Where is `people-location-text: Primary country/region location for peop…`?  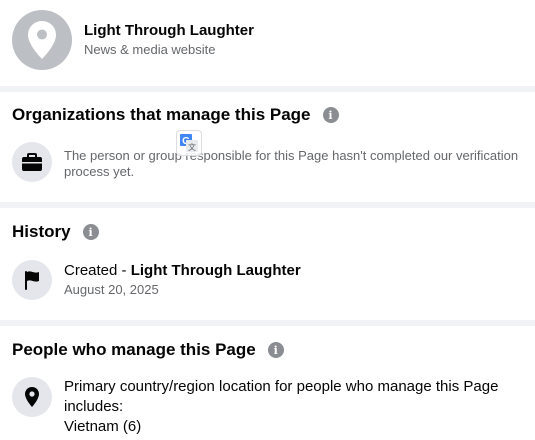
people-location-text: Primary country/region location for peop… is located at coordinates (281, 396).